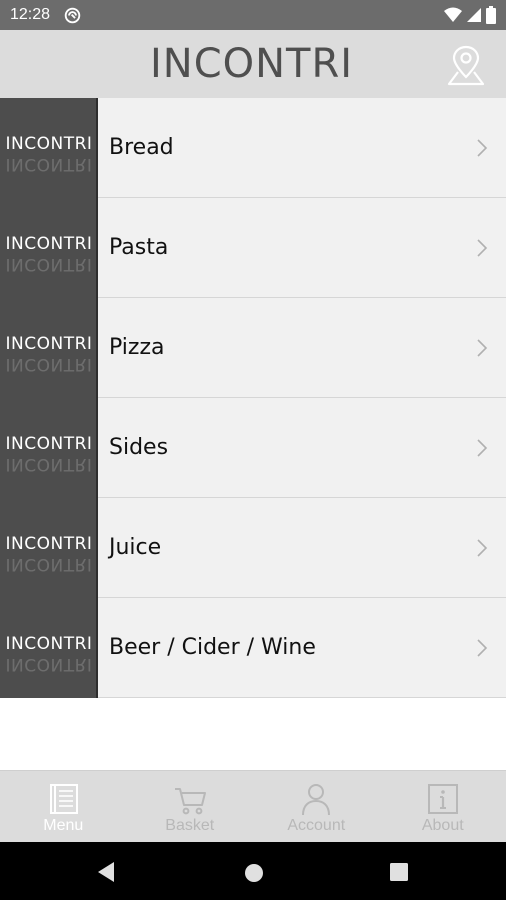 The height and width of the screenshot is (900, 506). I want to click on home-icon, so click(254, 873).